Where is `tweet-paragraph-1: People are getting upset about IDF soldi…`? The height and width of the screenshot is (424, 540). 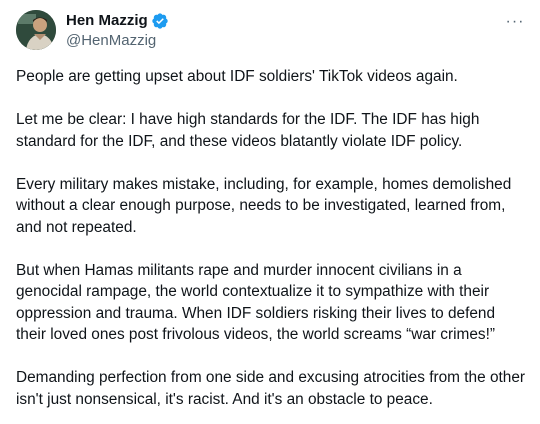 tweet-paragraph-1: People are getting upset about IDF soldi… is located at coordinates (237, 76).